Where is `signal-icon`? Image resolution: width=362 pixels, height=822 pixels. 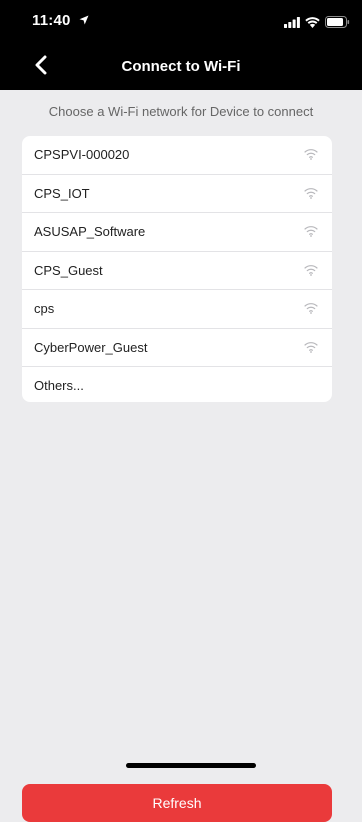
signal-icon is located at coordinates (292, 24).